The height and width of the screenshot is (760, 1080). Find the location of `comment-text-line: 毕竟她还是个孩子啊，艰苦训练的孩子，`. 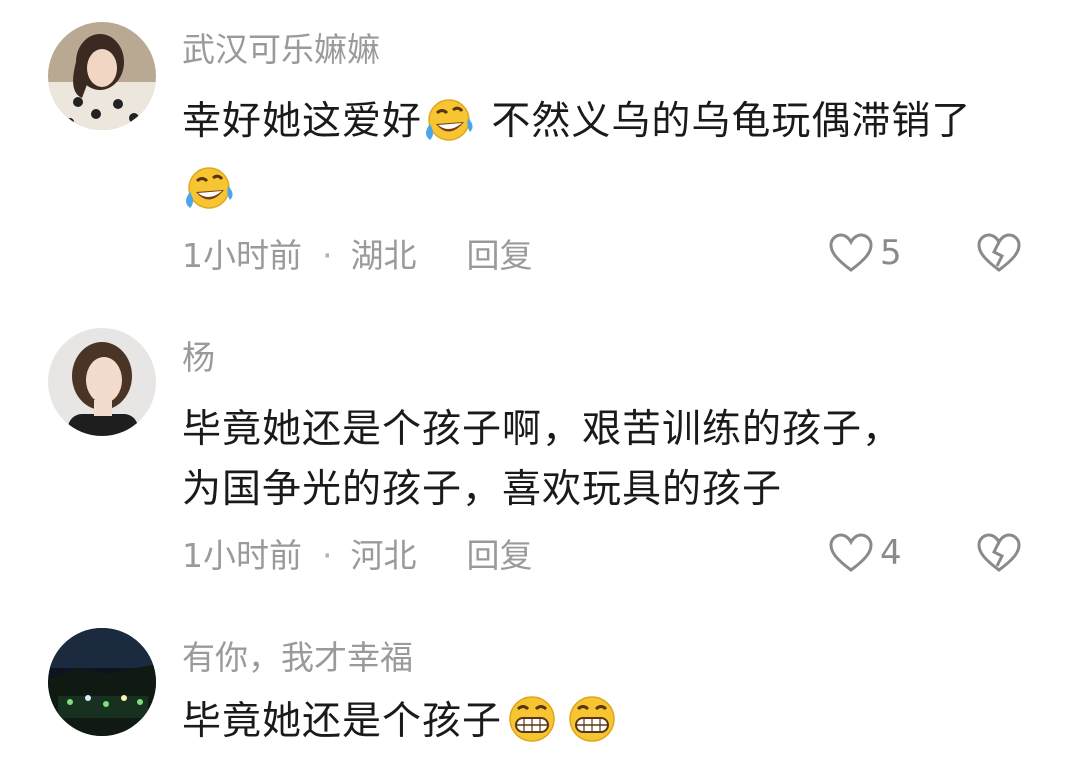

comment-text-line: 毕竟她还是个孩子啊，艰苦训练的孩子， is located at coordinates (542, 429).